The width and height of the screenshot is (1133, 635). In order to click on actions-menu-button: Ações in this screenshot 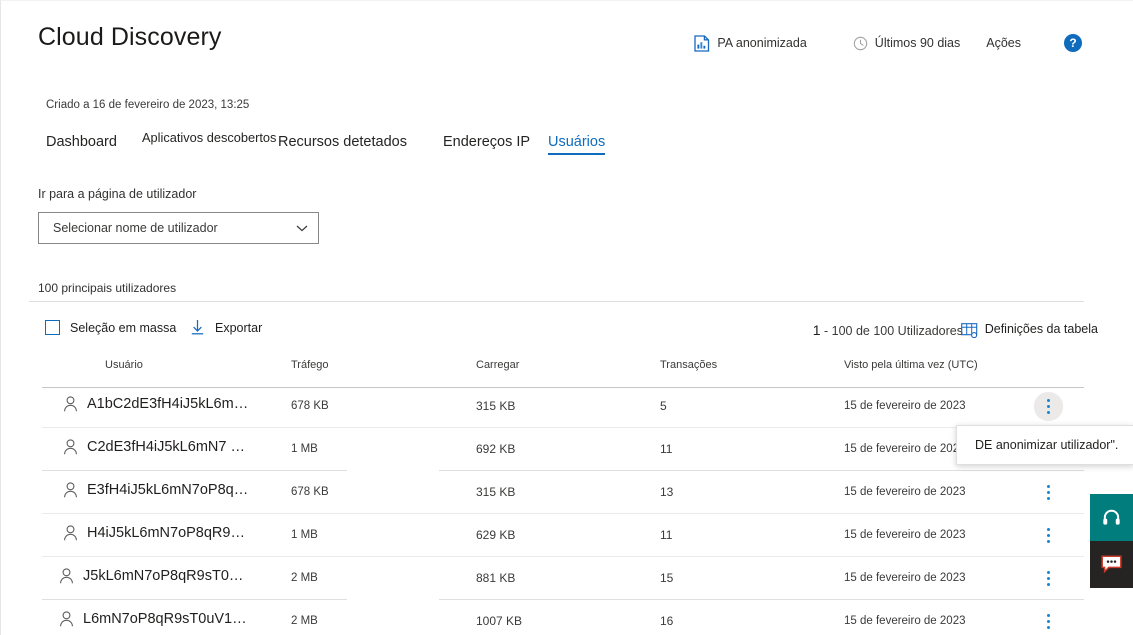, I will do `click(1003, 43)`.